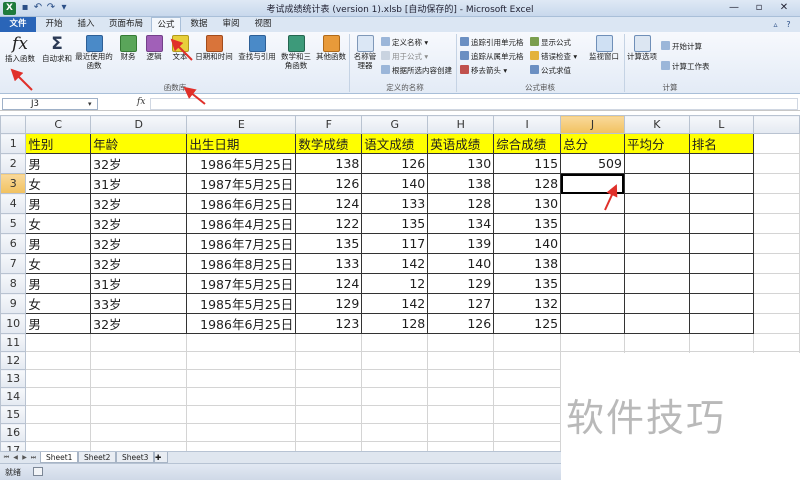 This screenshot has width=800, height=480. I want to click on insert-sheet-icon: ✚, so click(161, 457).